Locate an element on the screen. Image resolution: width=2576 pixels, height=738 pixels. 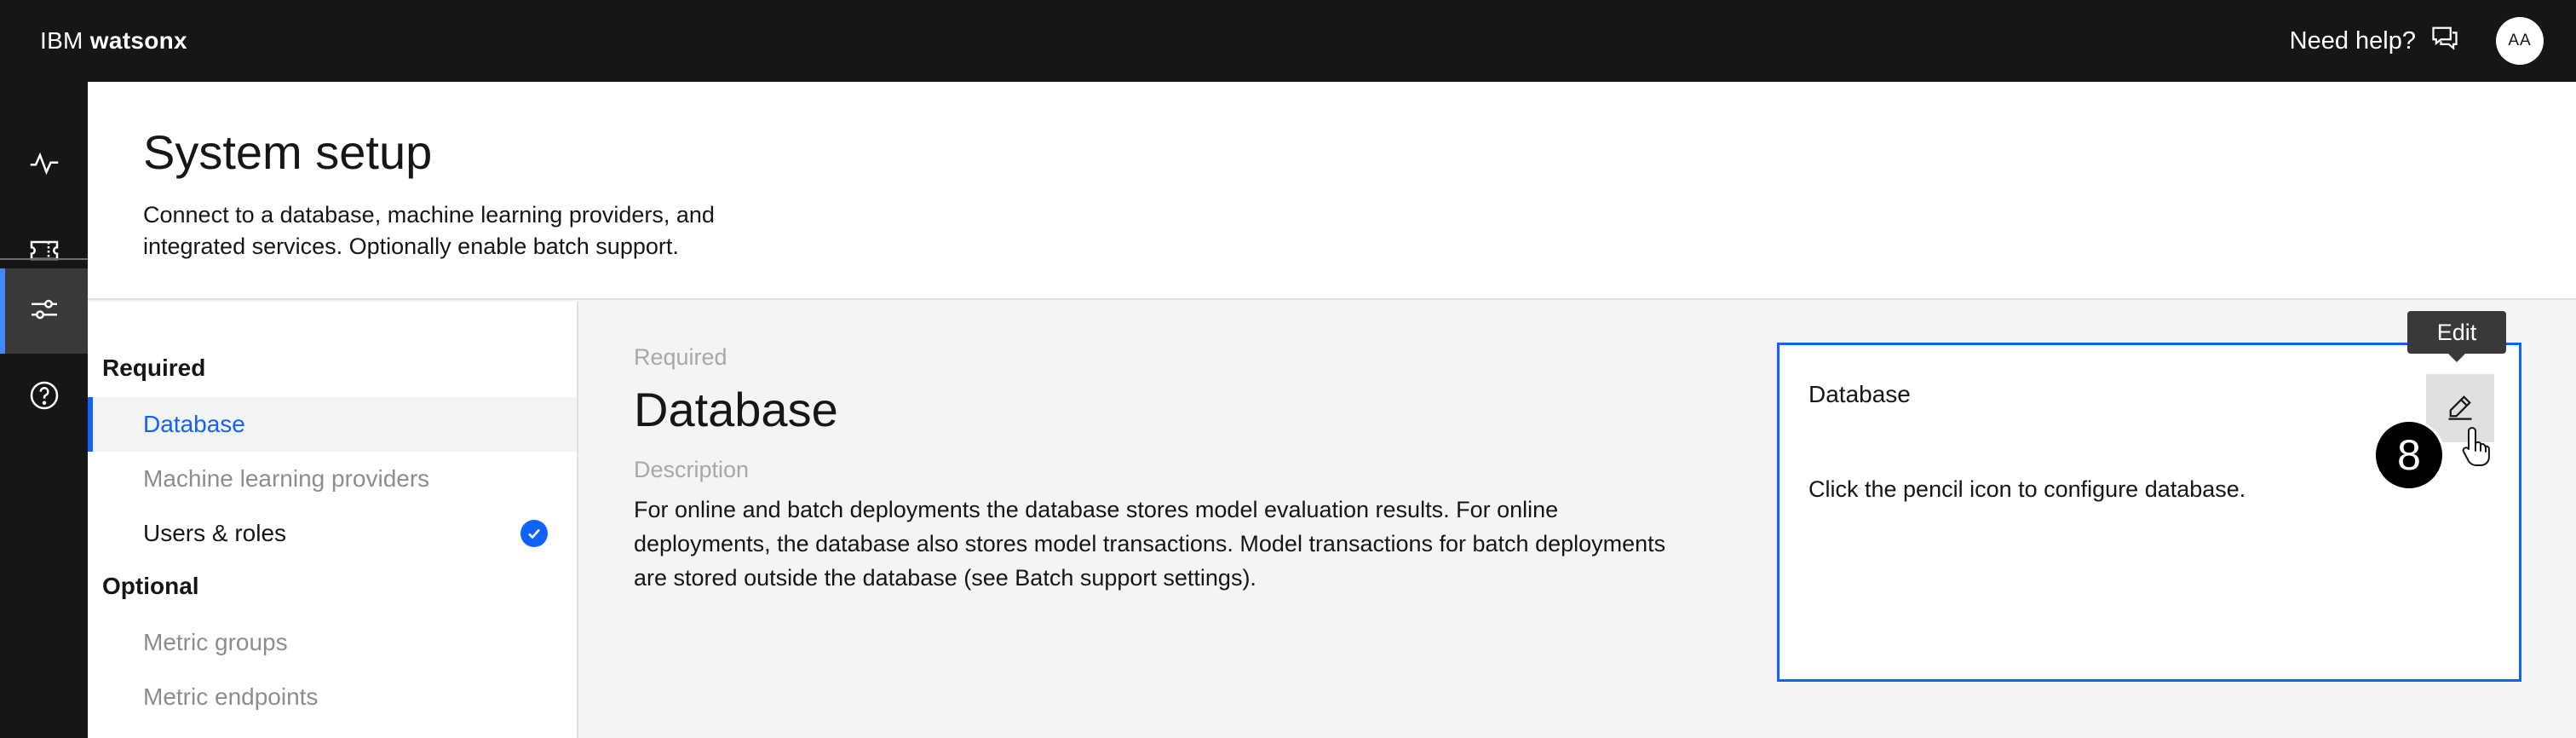
nav-system-setup is located at coordinates (44, 311).